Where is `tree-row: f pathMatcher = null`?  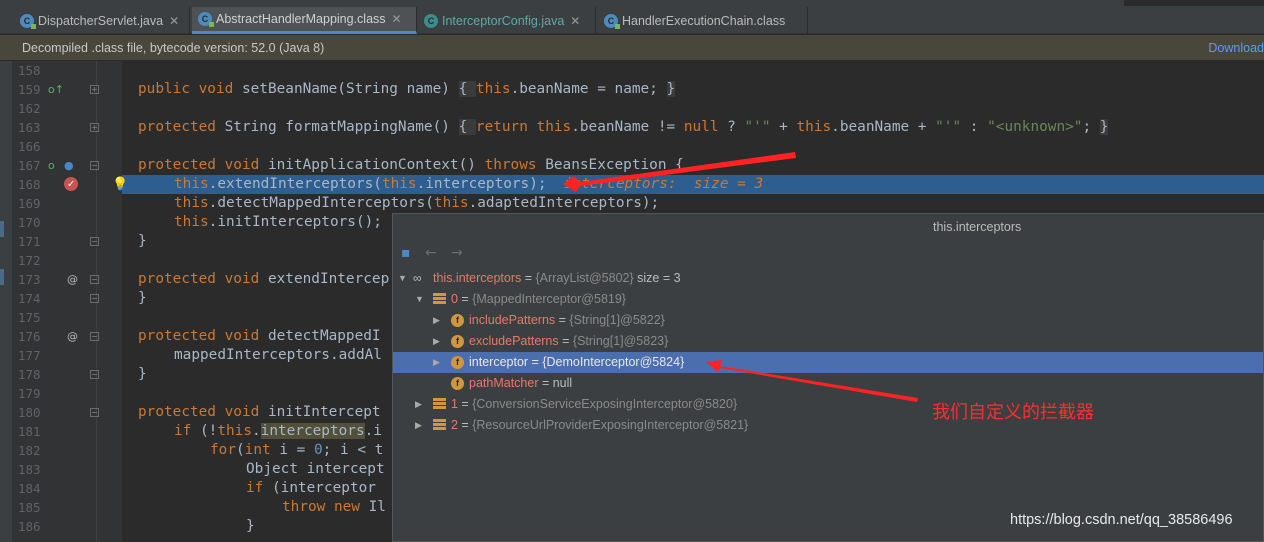 tree-row: f pathMatcher = null is located at coordinates (828, 383).